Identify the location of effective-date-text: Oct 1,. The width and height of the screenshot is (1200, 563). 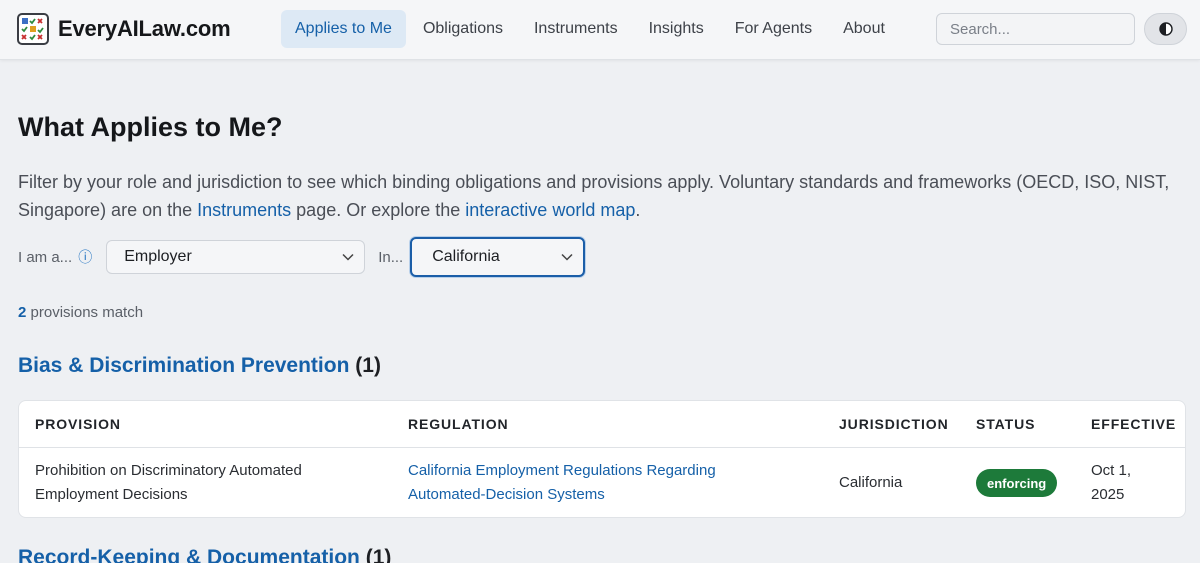
(1111, 470).